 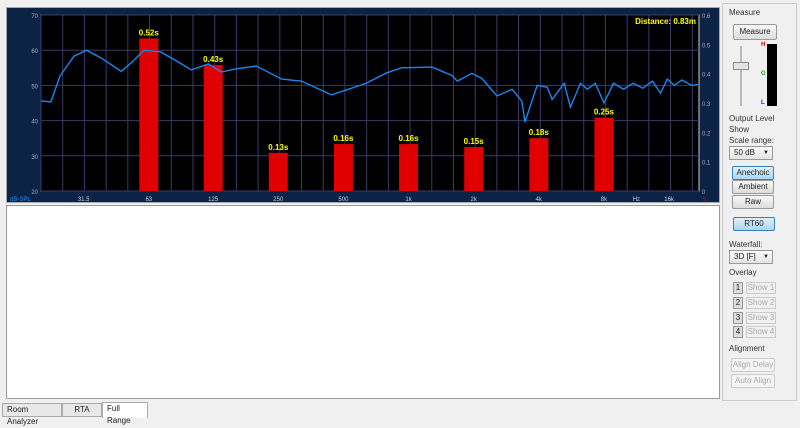 What do you see at coordinates (34, 193) in the screenshot?
I see `left-tick-label: 20` at bounding box center [34, 193].